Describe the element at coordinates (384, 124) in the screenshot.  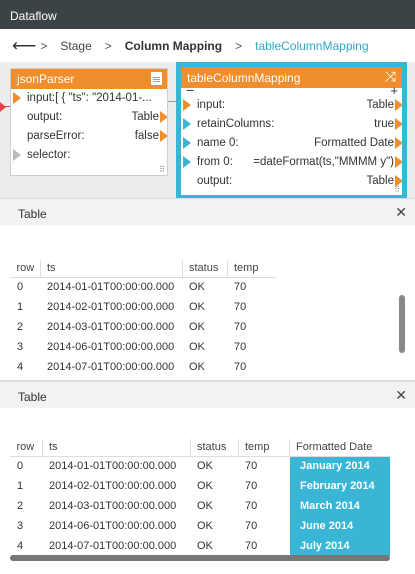
I see `row-value: true` at that location.